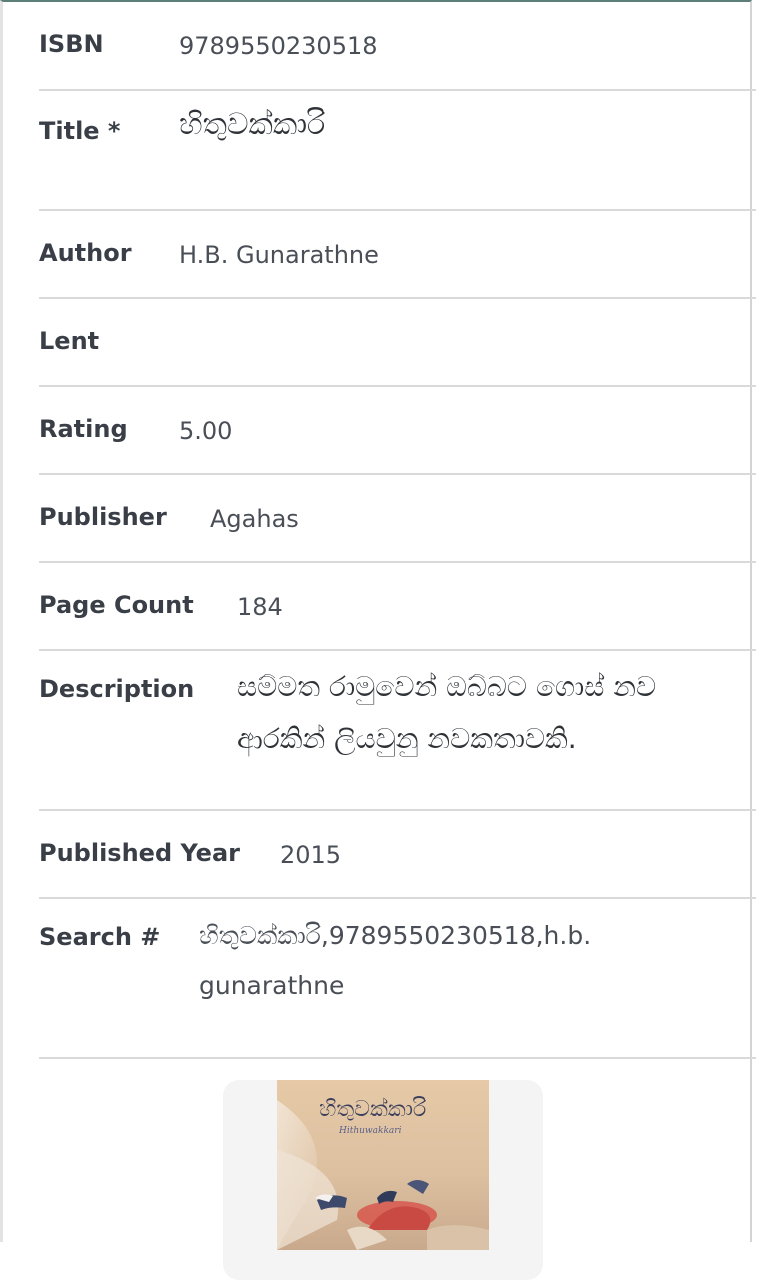 This screenshot has height=1280, width=760. Describe the element at coordinates (85, 253) in the screenshot. I see `author-label: Author` at that location.